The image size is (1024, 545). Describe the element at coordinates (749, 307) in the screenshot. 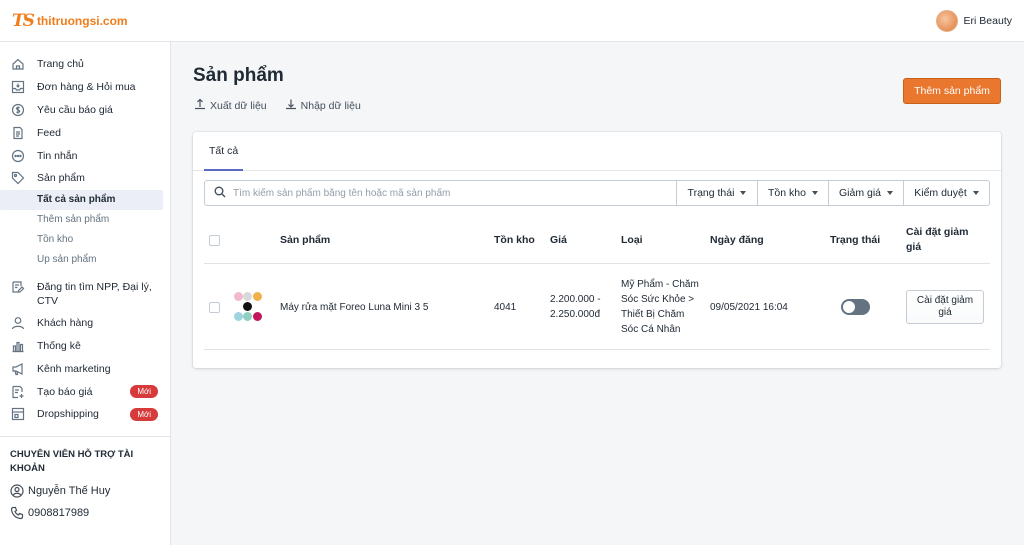

I see `product-date: 09/05/2021 16:04` at that location.